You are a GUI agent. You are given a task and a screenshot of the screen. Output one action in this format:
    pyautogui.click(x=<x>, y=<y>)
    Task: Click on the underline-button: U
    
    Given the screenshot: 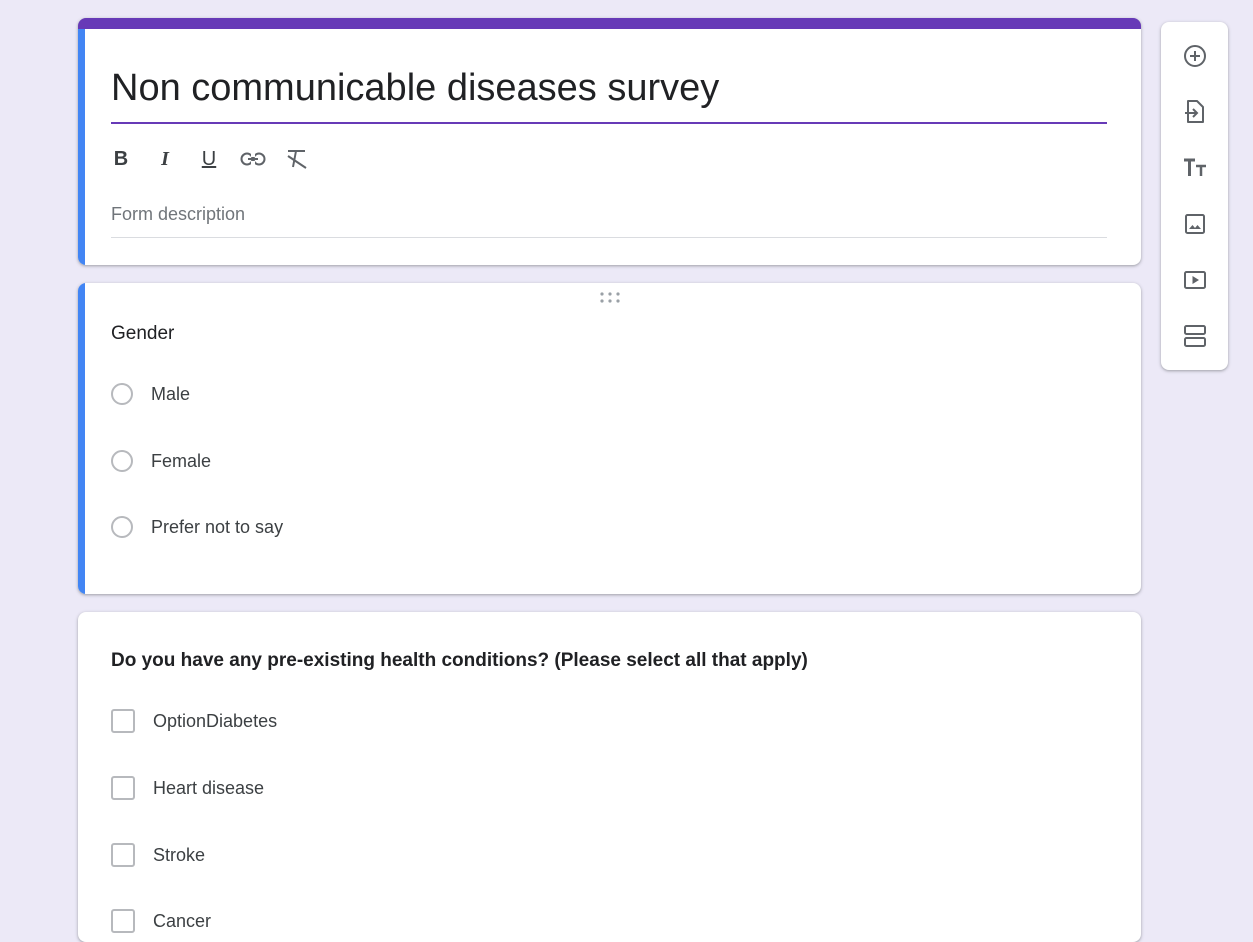 What is the action you would take?
    pyautogui.click(x=209, y=159)
    